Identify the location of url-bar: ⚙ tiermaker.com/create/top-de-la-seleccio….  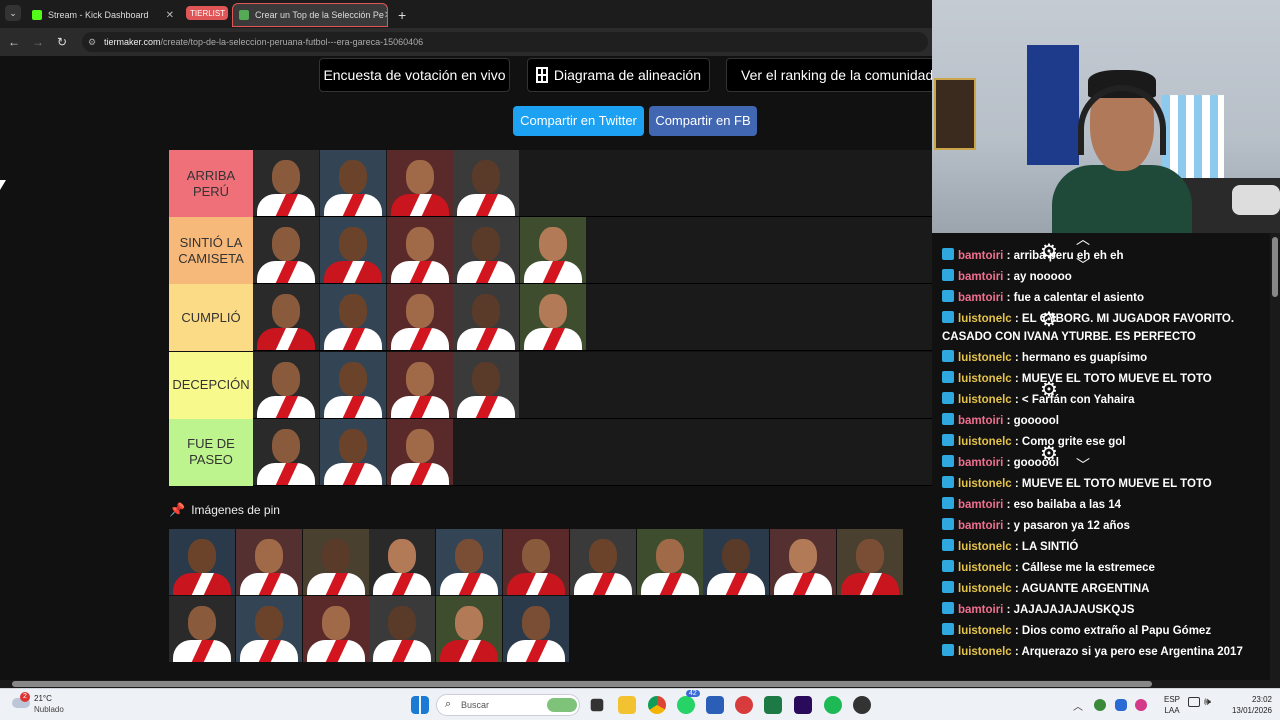
(505, 42).